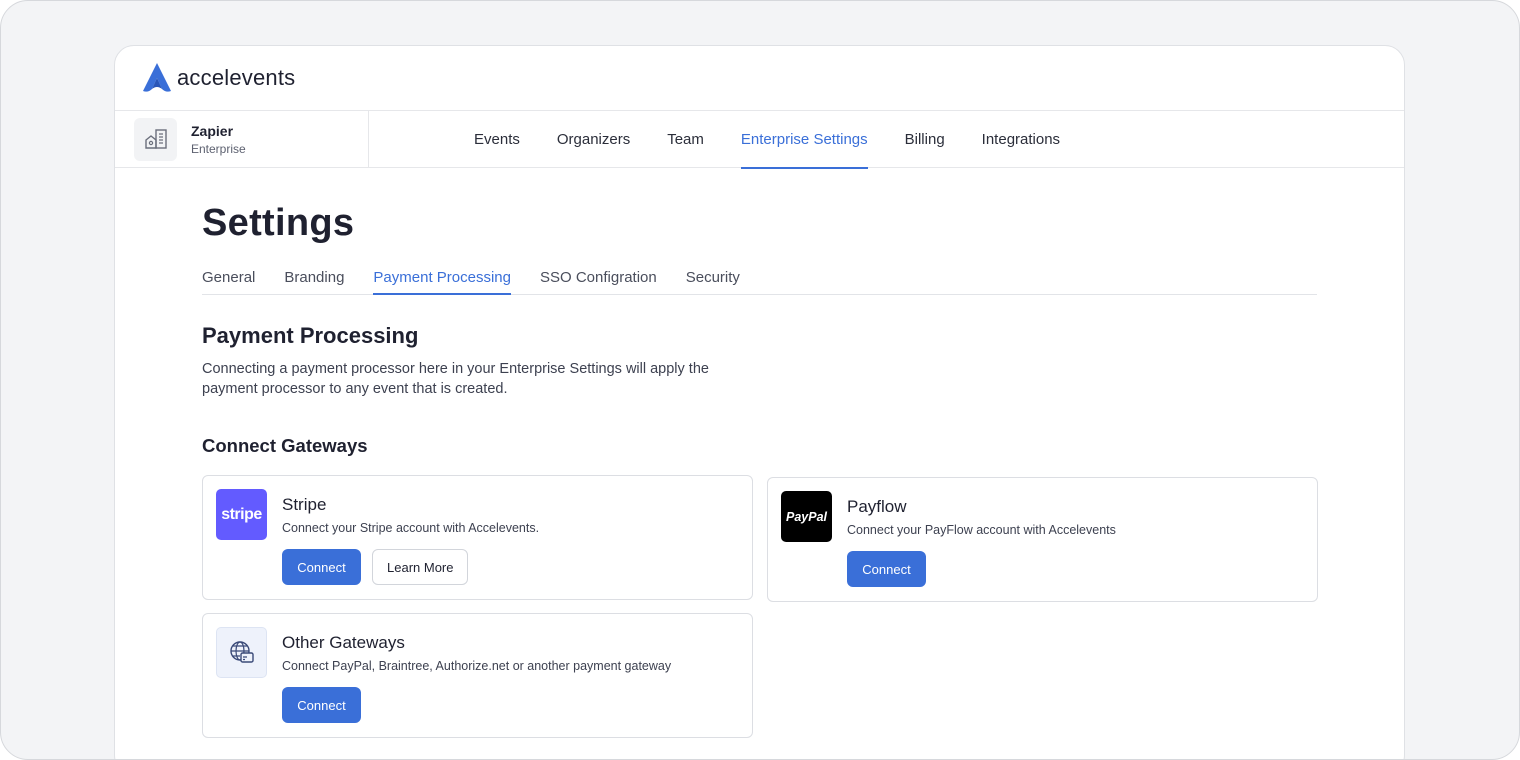 This screenshot has height=760, width=1520. I want to click on stripe-logo-text: stripe, so click(241, 514).